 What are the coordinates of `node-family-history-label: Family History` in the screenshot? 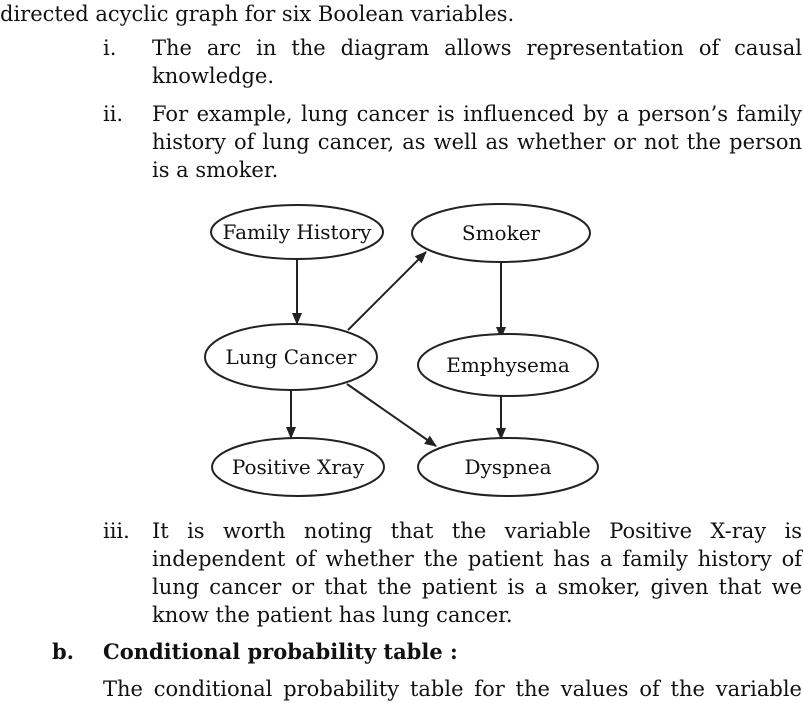 It's located at (298, 232).